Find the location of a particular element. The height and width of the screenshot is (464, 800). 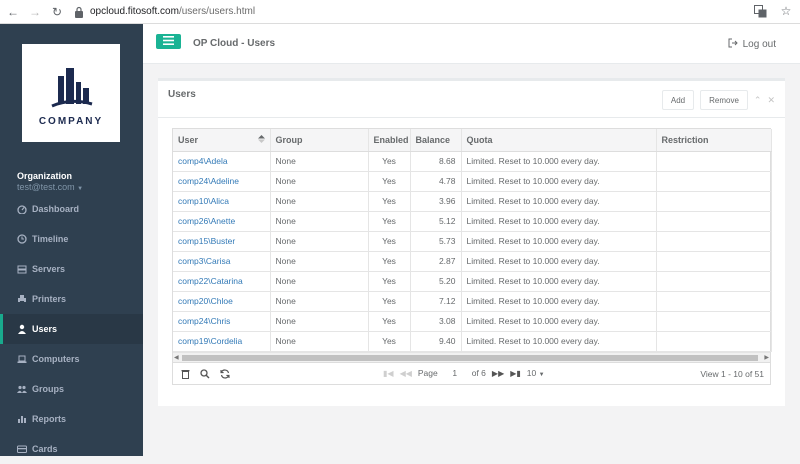

balance-cell: 5.73 is located at coordinates (436, 241).